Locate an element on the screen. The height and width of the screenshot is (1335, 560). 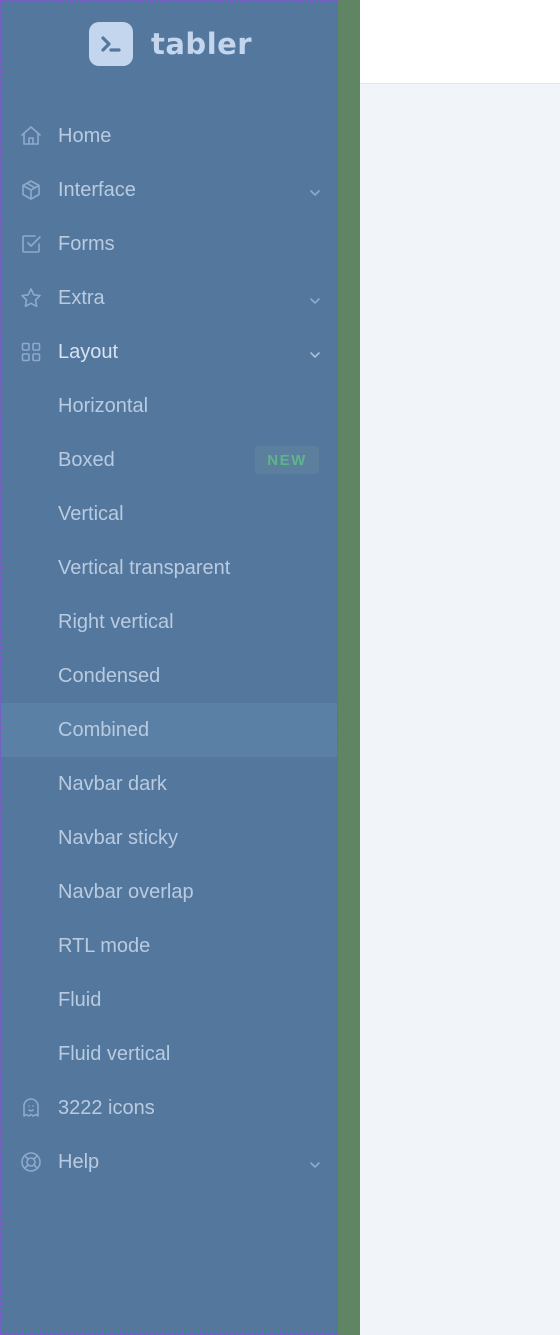
sidebar-item-help: Help is located at coordinates (169, 1162).